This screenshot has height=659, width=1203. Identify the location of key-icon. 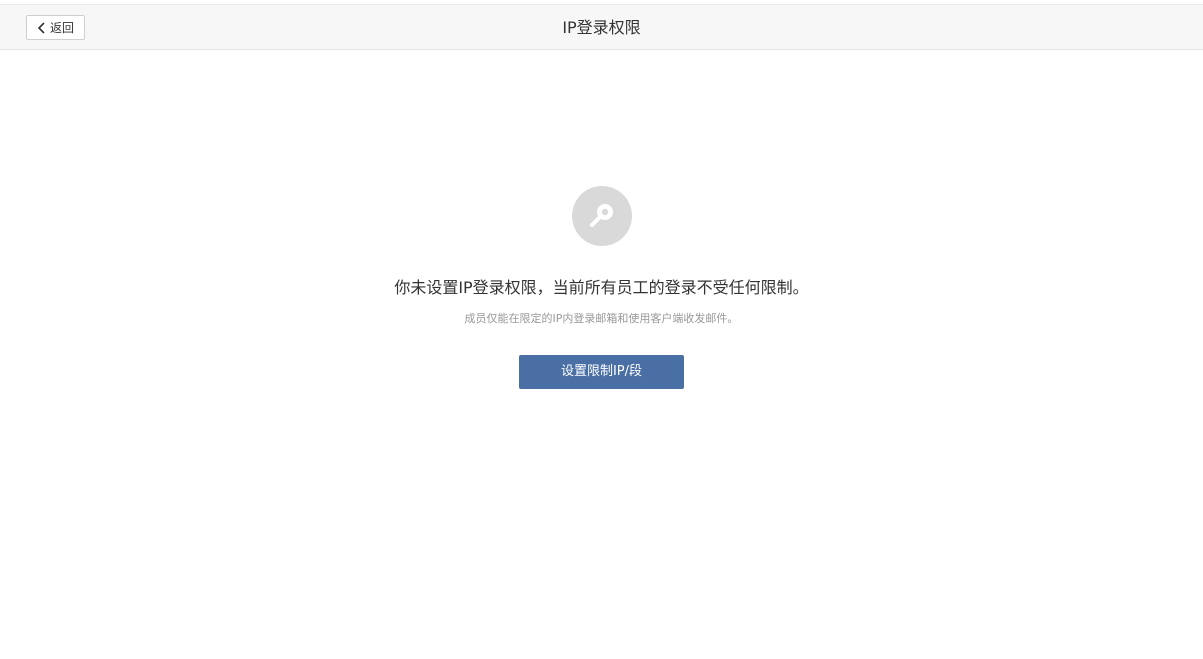
(601, 216).